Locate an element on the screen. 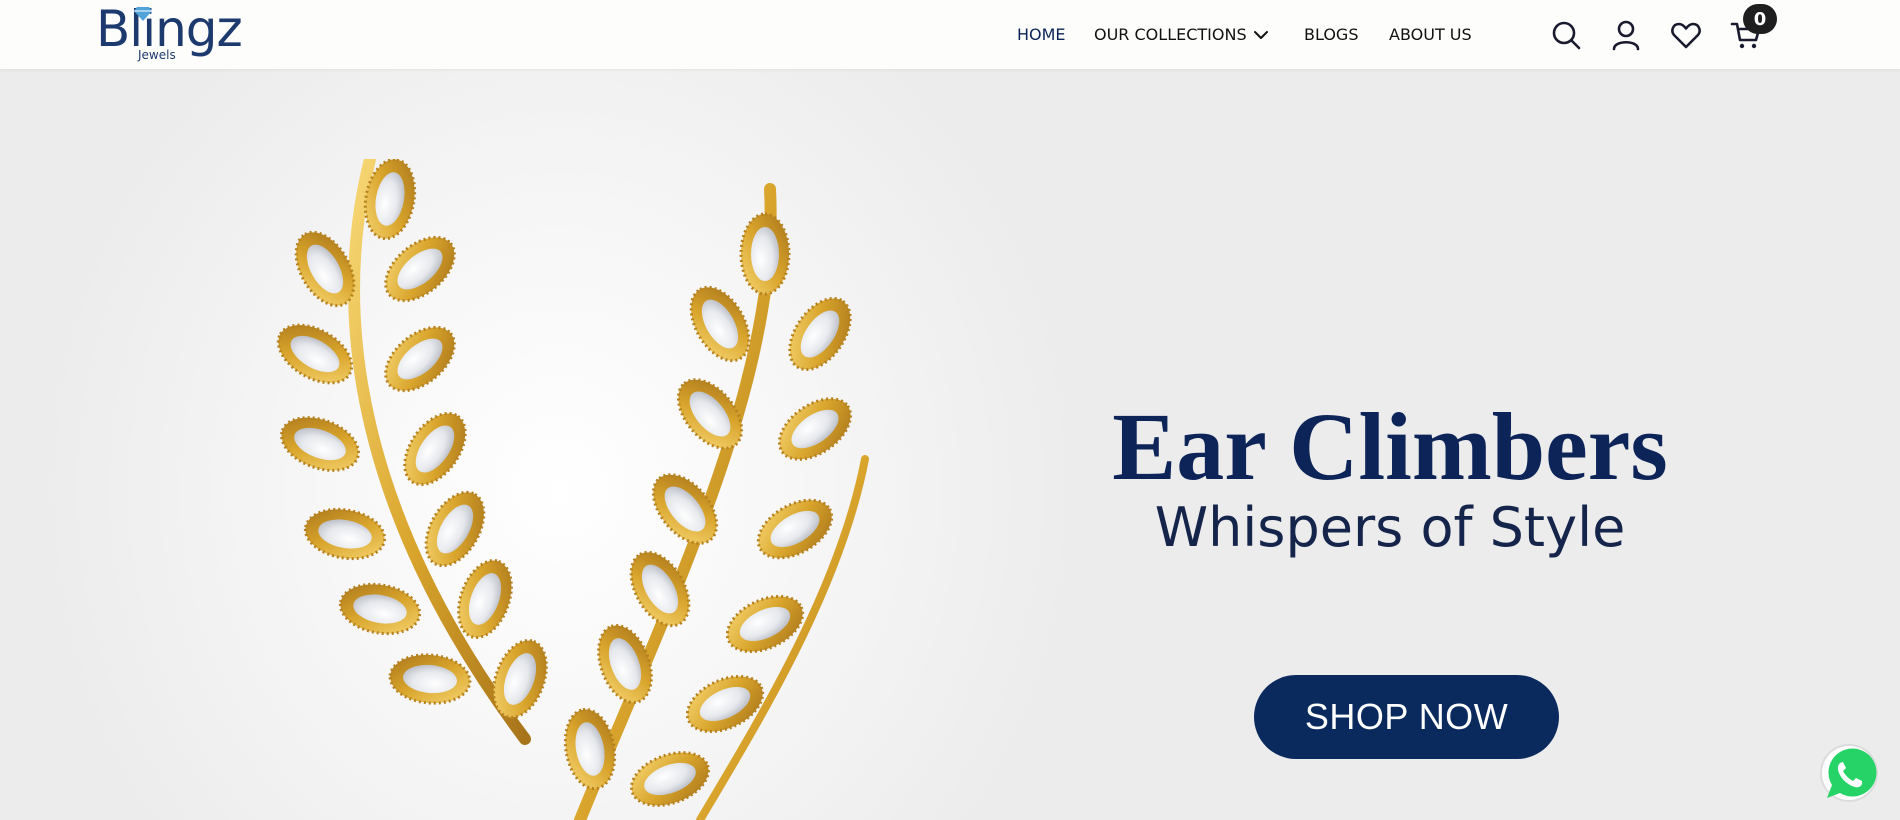 This screenshot has height=820, width=1900. whatsapp-icon is located at coordinates (1849, 774).